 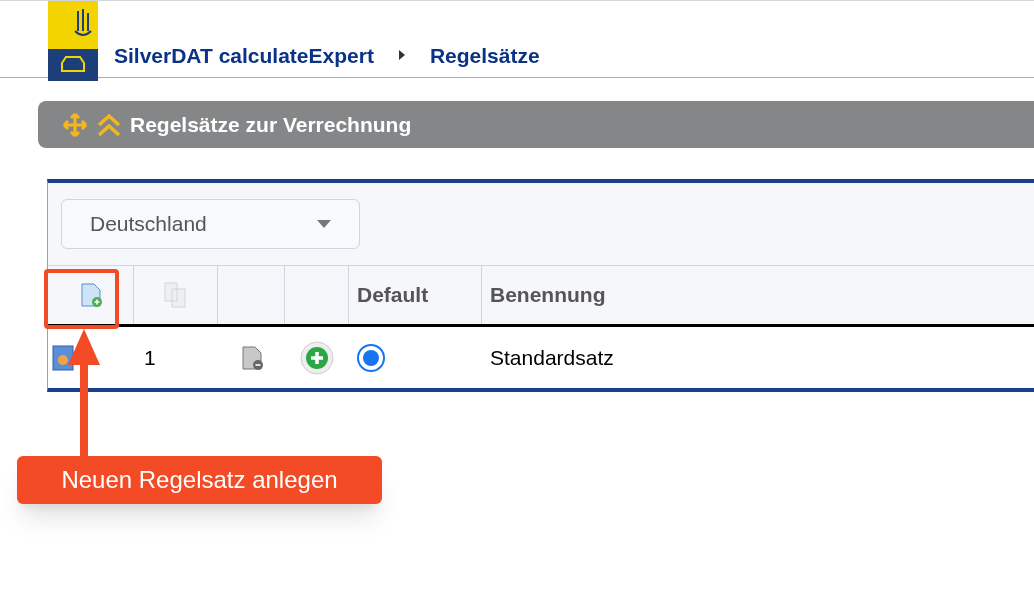 What do you see at coordinates (90, 295) in the screenshot?
I see `new-document-icon` at bounding box center [90, 295].